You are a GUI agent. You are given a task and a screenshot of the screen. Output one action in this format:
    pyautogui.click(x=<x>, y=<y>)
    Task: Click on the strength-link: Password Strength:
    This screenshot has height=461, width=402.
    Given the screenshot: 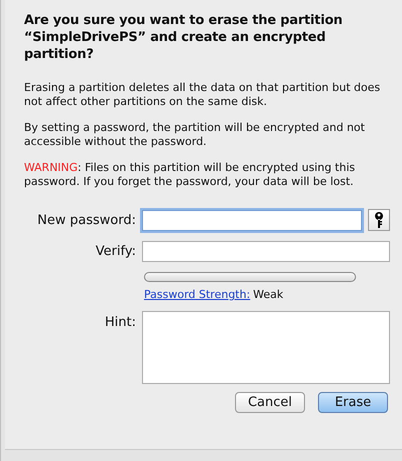 What is the action you would take?
    pyautogui.click(x=197, y=294)
    